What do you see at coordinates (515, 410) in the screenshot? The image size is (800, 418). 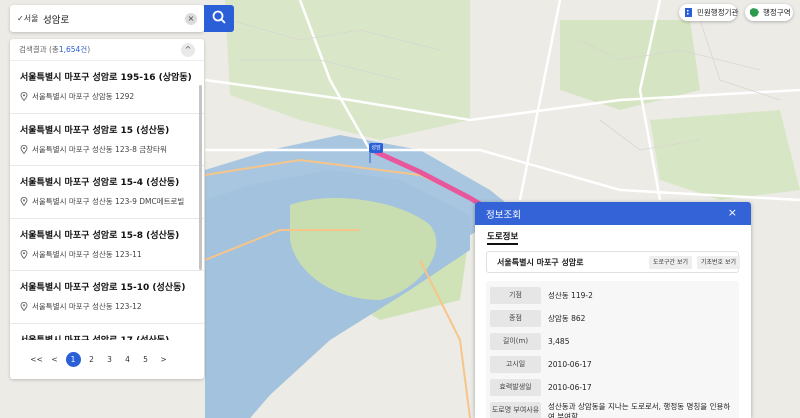 I see `info-key: 도로명 부여사유` at bounding box center [515, 410].